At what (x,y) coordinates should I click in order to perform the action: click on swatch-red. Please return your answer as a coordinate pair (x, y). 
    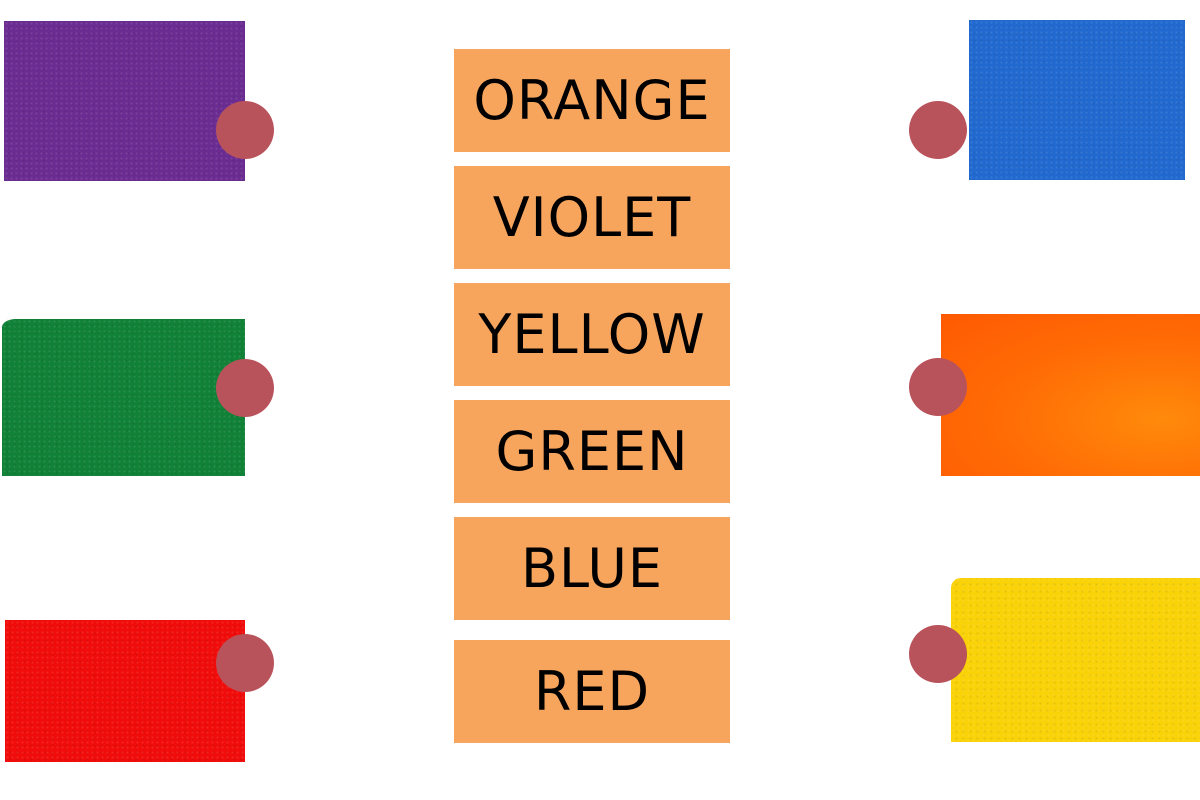
    Looking at the image, I should click on (125, 691).